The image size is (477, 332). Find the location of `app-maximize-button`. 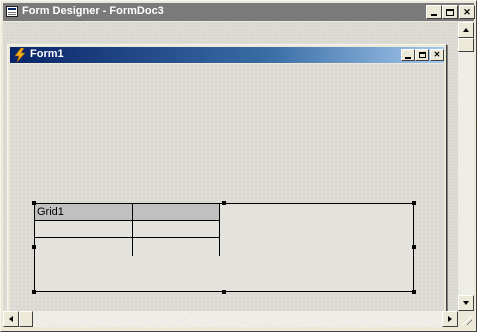

app-maximize-button is located at coordinates (450, 12).